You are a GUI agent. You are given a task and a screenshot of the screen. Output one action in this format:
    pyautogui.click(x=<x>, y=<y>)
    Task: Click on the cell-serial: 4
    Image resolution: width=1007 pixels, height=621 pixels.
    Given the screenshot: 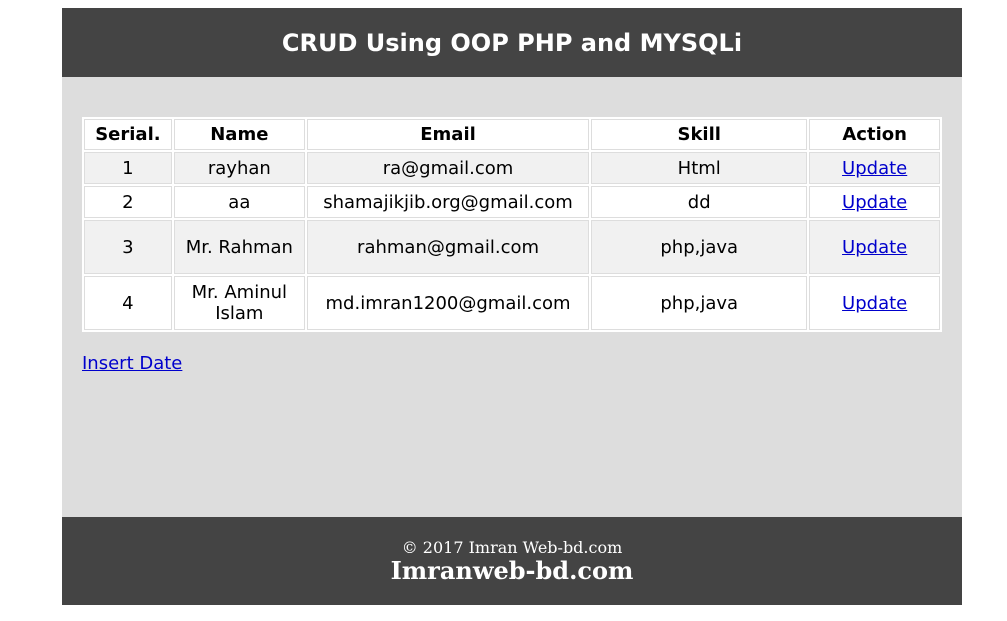 What is the action you would take?
    pyautogui.click(x=128, y=303)
    